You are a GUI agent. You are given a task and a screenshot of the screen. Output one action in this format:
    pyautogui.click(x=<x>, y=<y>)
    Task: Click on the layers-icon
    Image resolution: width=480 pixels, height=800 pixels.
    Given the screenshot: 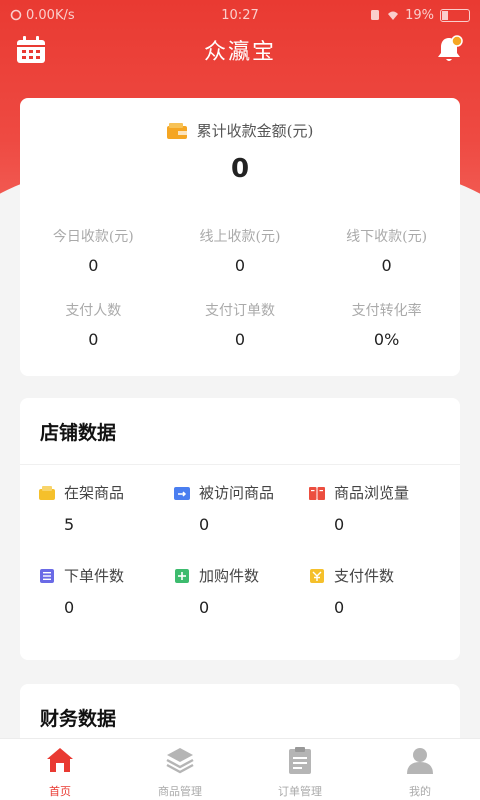 What is the action you would take?
    pyautogui.click(x=180, y=761)
    